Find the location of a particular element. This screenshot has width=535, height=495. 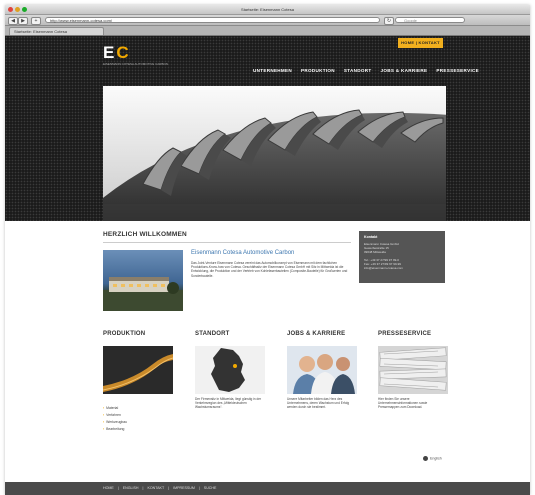

welcome-subheading: Eisenmann Cotesa Automotive Carbon is located at coordinates (243, 253).